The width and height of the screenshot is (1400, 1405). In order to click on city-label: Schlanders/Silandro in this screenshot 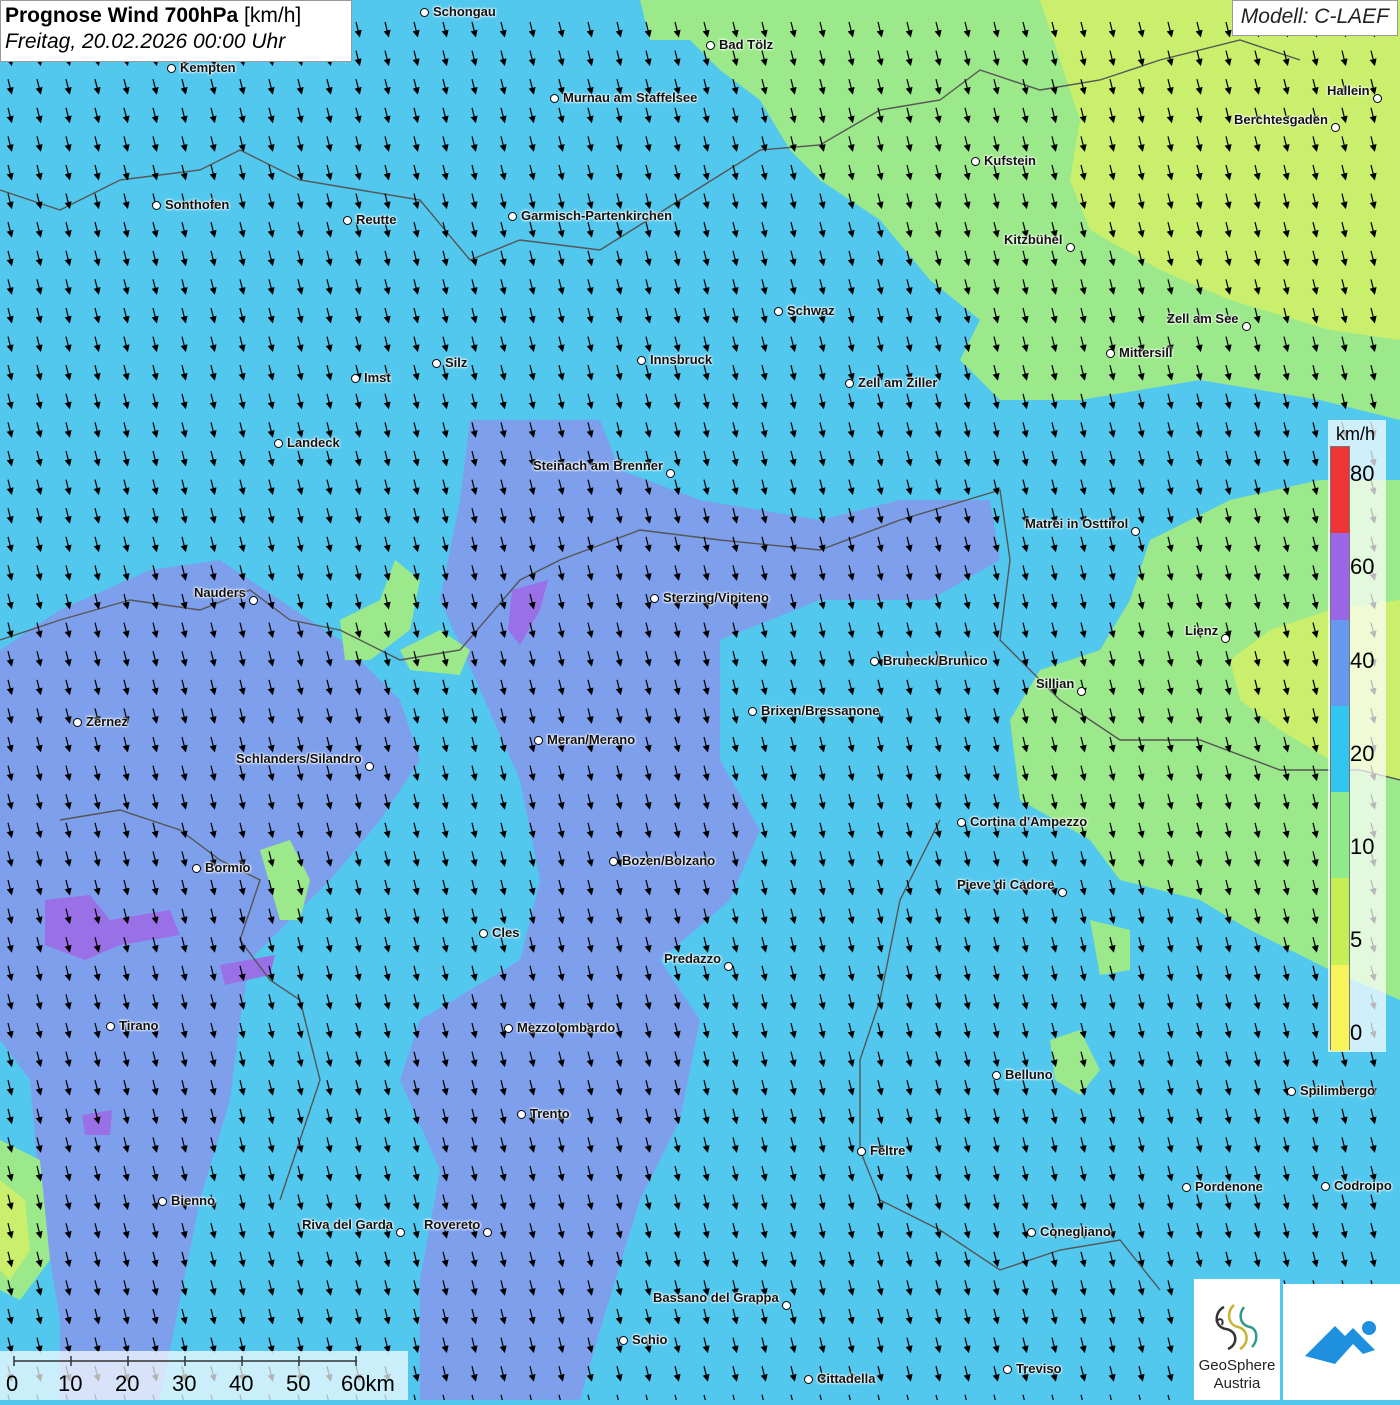, I will do `click(299, 758)`.